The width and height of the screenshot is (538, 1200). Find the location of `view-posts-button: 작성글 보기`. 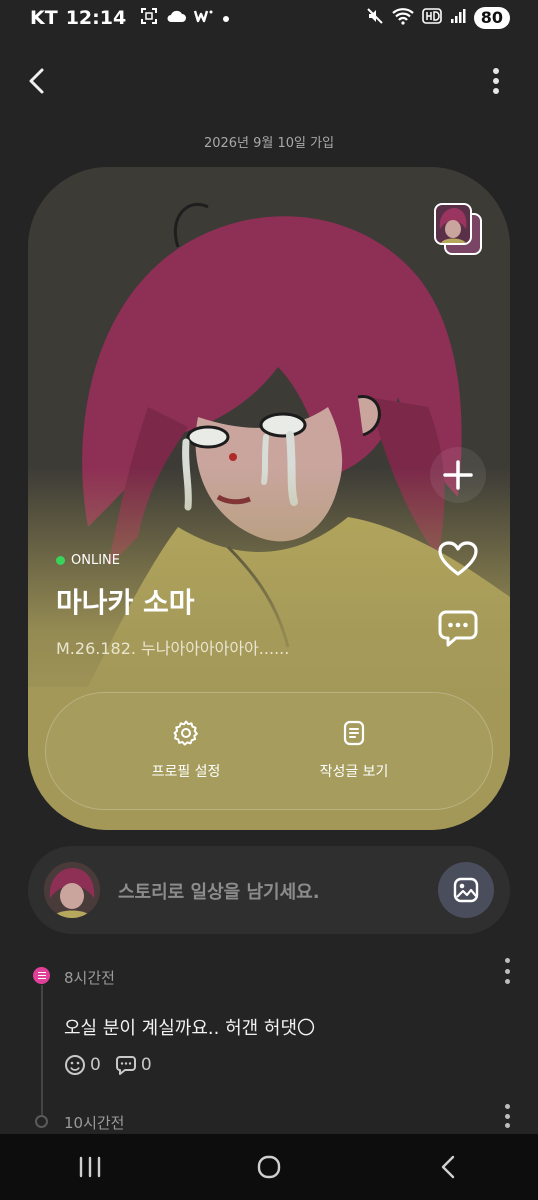

view-posts-button: 작성글 보기 is located at coordinates (354, 750).